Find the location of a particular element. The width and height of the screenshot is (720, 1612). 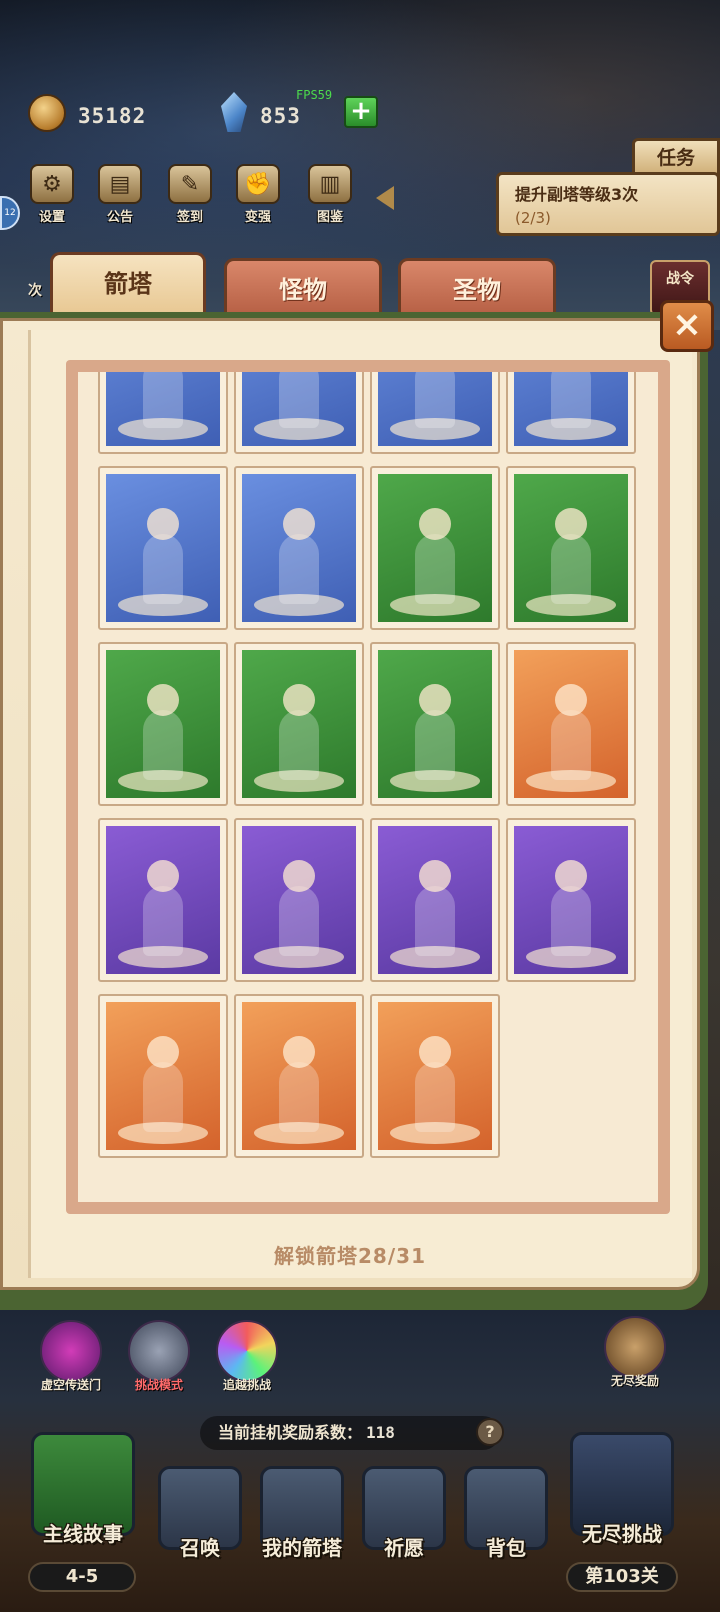

wish-label: 祈愿 is located at coordinates (404, 1548).